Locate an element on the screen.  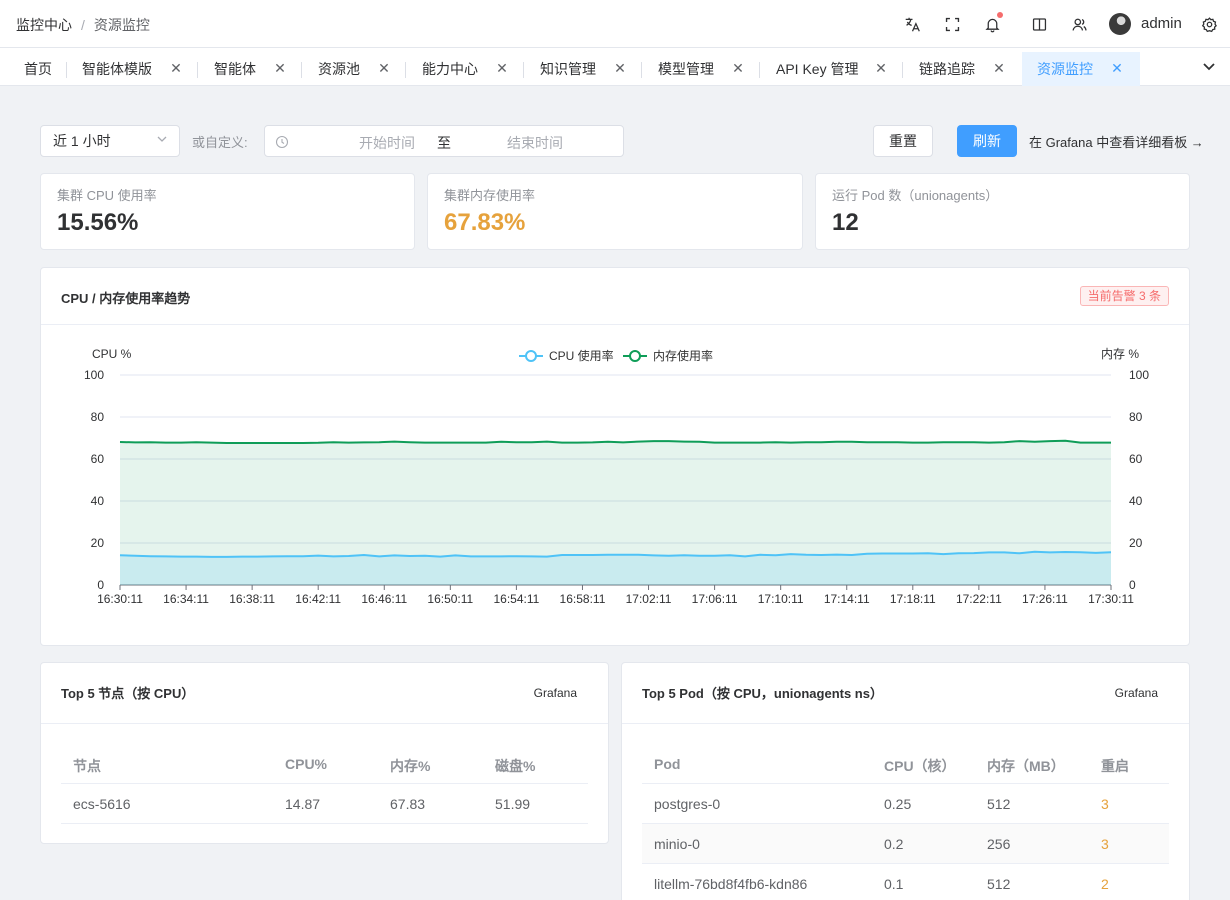
end-time-input: 结束时间 is located at coordinates (535, 143).